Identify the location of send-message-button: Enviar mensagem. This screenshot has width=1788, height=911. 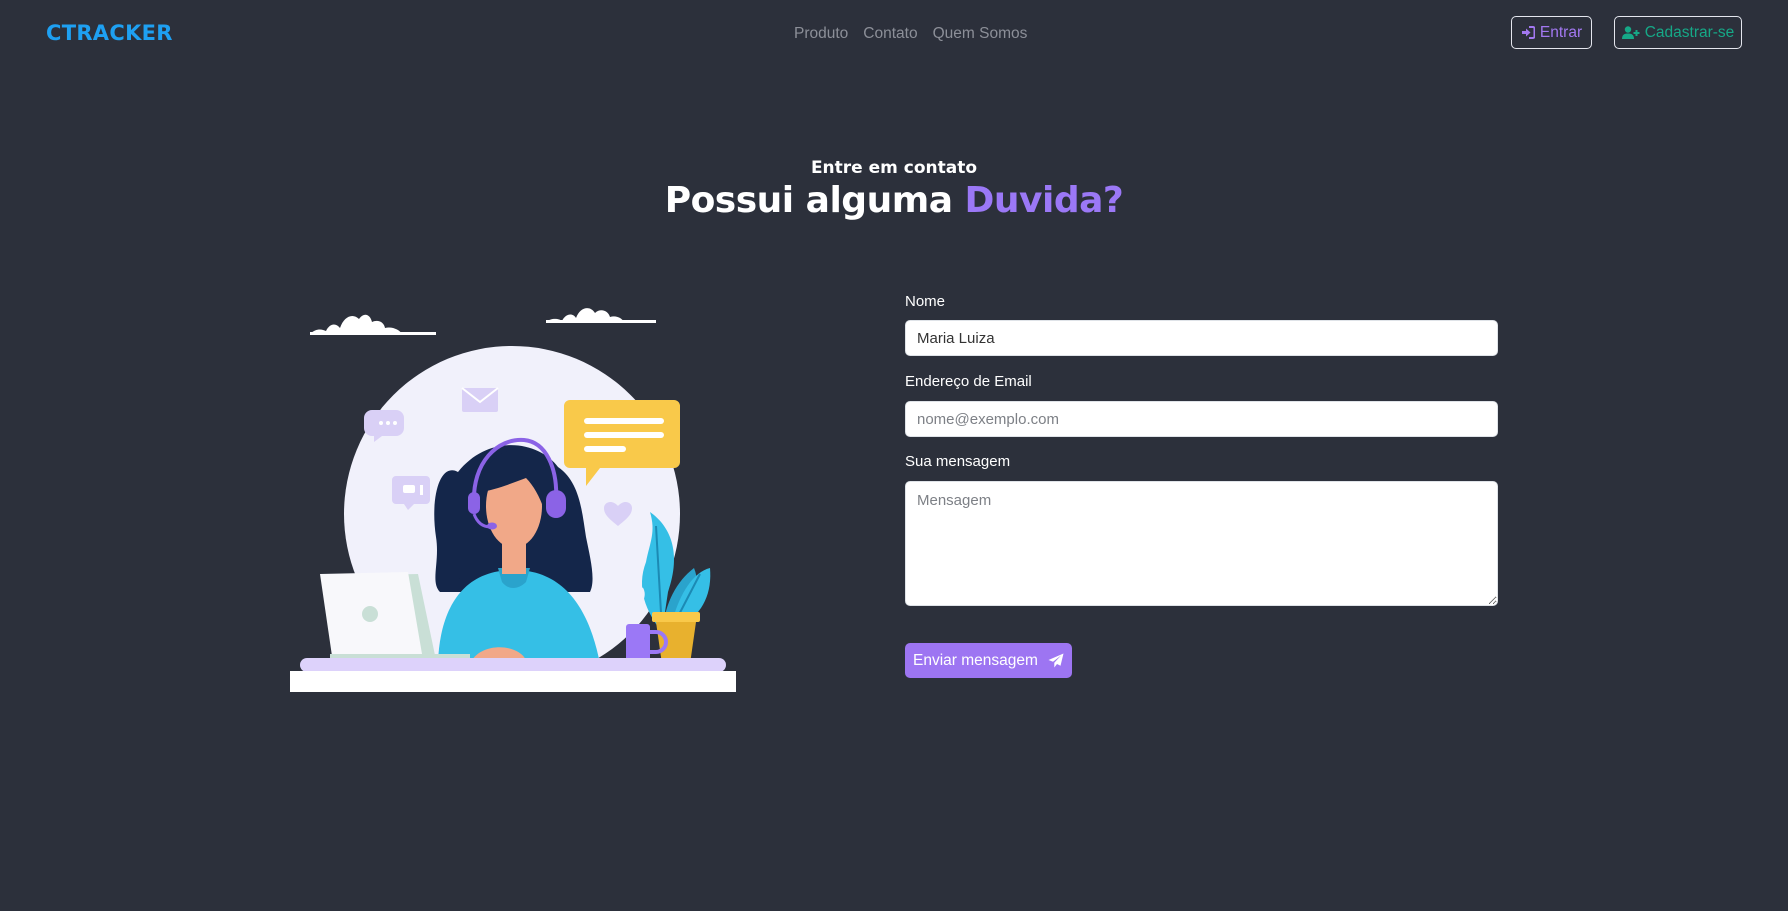
(988, 660).